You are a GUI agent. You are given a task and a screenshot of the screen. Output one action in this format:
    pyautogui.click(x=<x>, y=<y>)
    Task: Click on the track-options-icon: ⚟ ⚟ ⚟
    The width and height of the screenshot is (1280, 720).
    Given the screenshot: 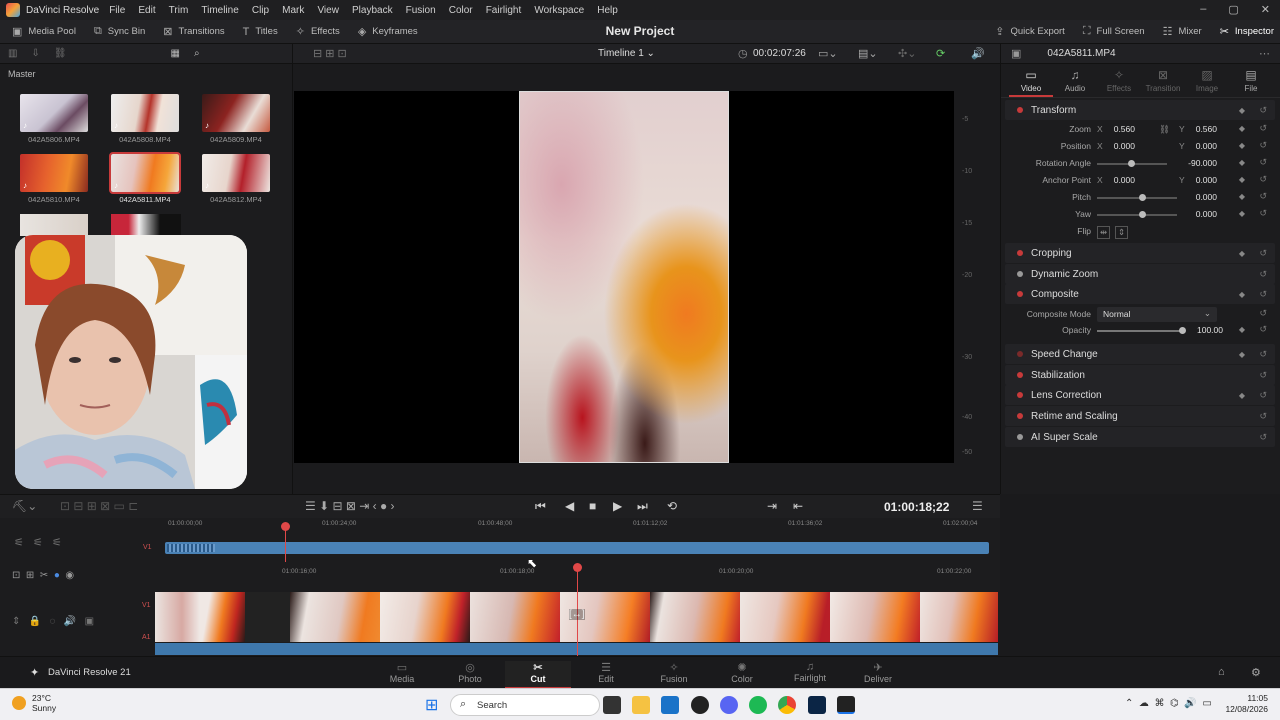 What is the action you would take?
    pyautogui.click(x=38, y=542)
    